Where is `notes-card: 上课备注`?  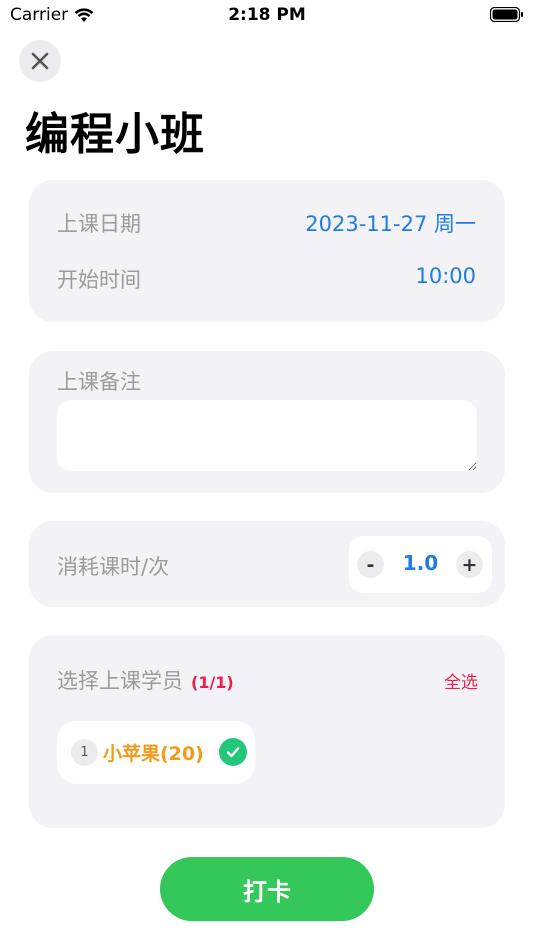
notes-card: 上课备注 is located at coordinates (267, 422).